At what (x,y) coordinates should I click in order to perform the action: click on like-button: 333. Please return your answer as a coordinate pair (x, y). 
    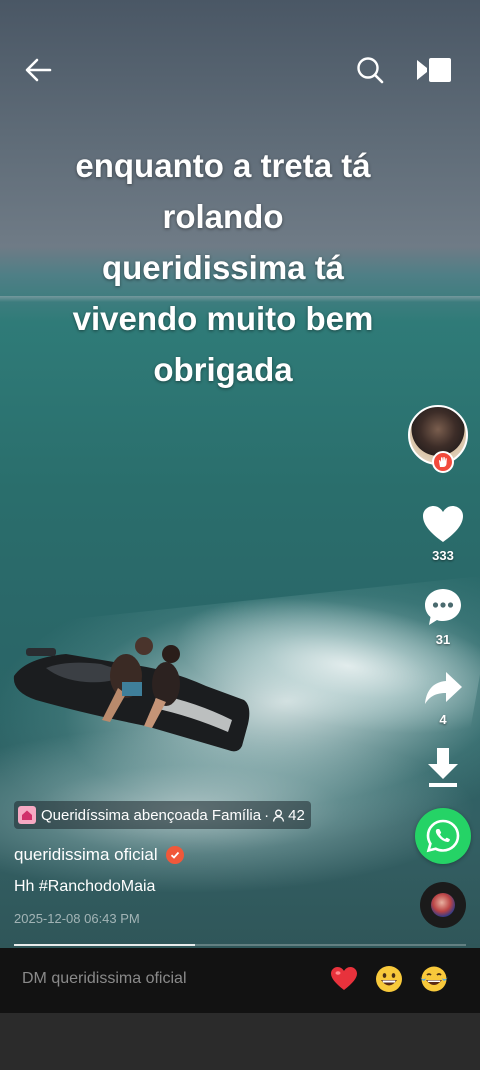
    Looking at the image, I should click on (443, 533).